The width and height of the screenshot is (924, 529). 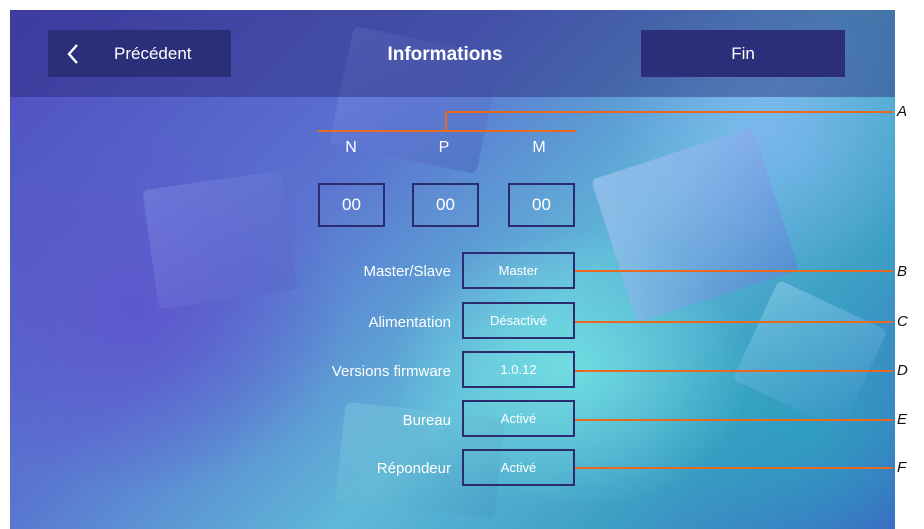 What do you see at coordinates (518, 270) in the screenshot?
I see `master-slave-field: Master` at bounding box center [518, 270].